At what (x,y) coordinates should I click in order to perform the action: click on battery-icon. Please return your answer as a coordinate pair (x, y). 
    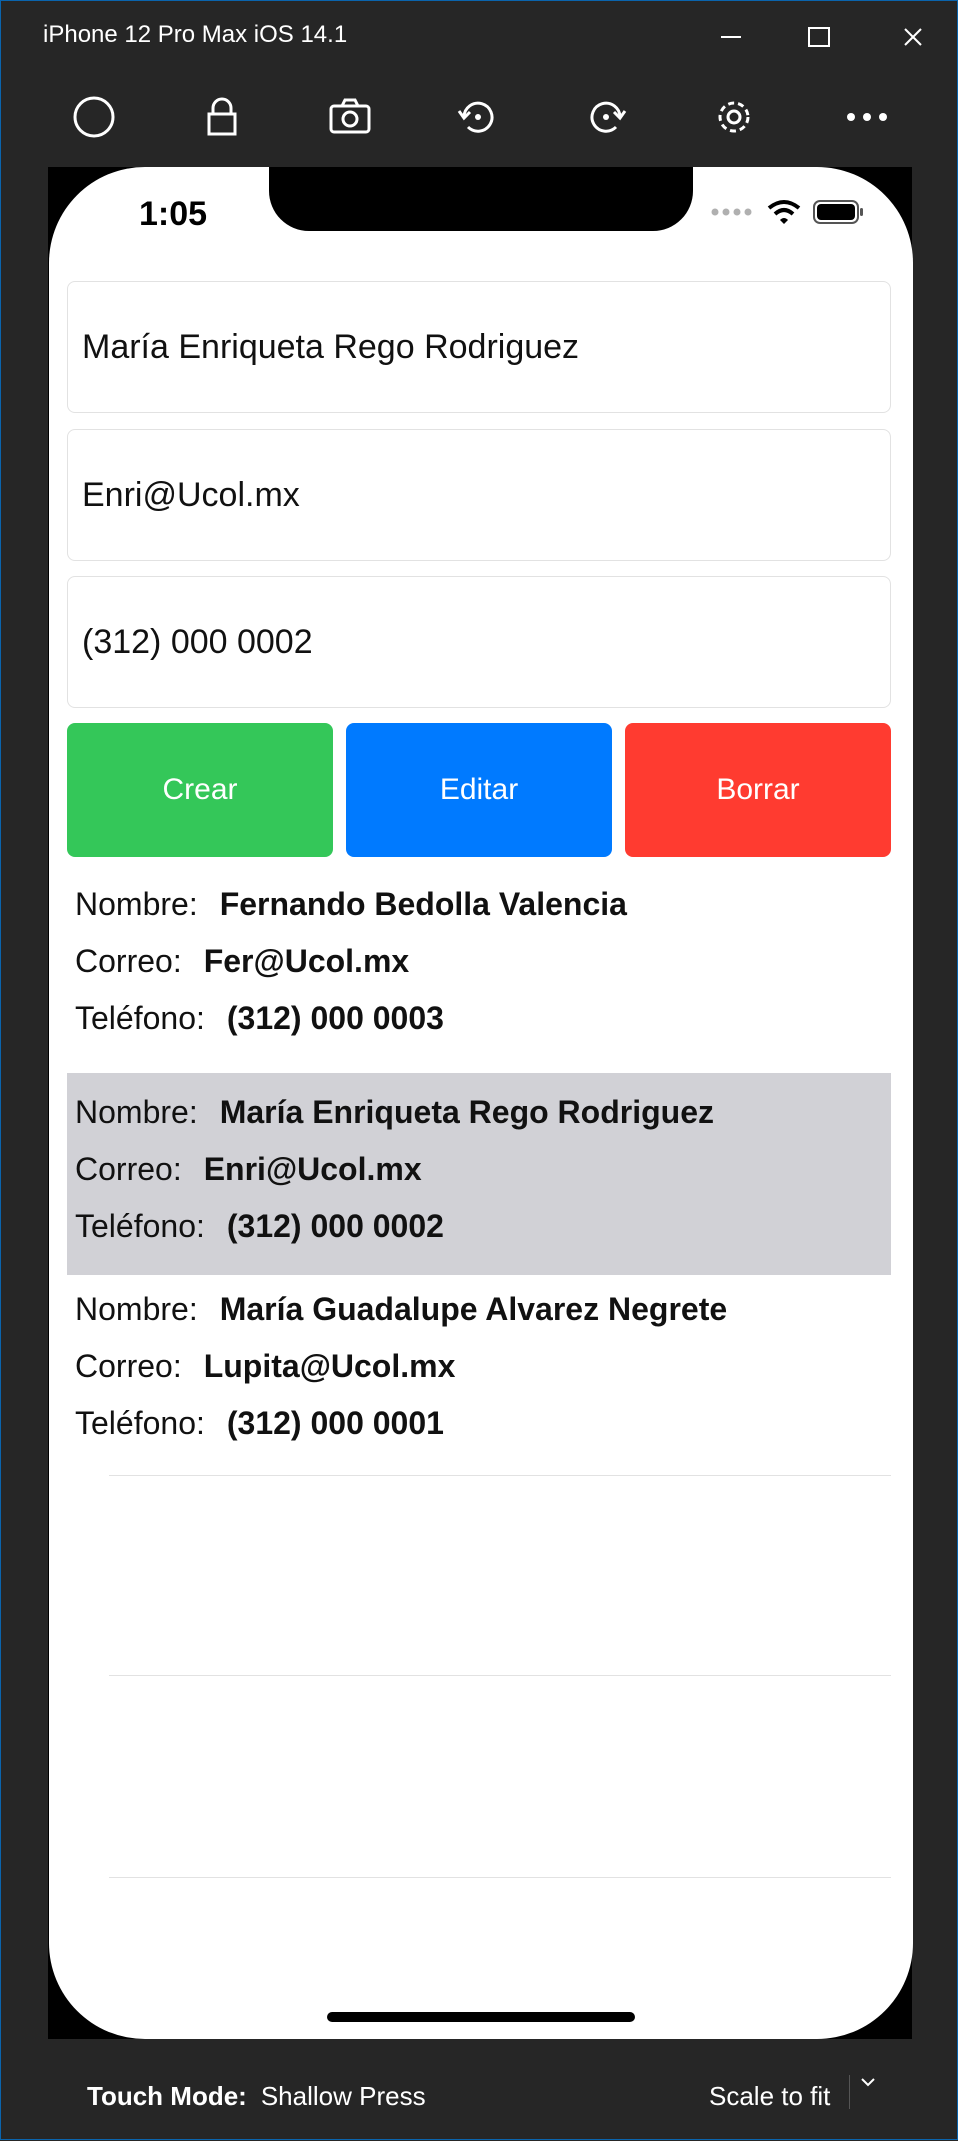
    Looking at the image, I should click on (838, 212).